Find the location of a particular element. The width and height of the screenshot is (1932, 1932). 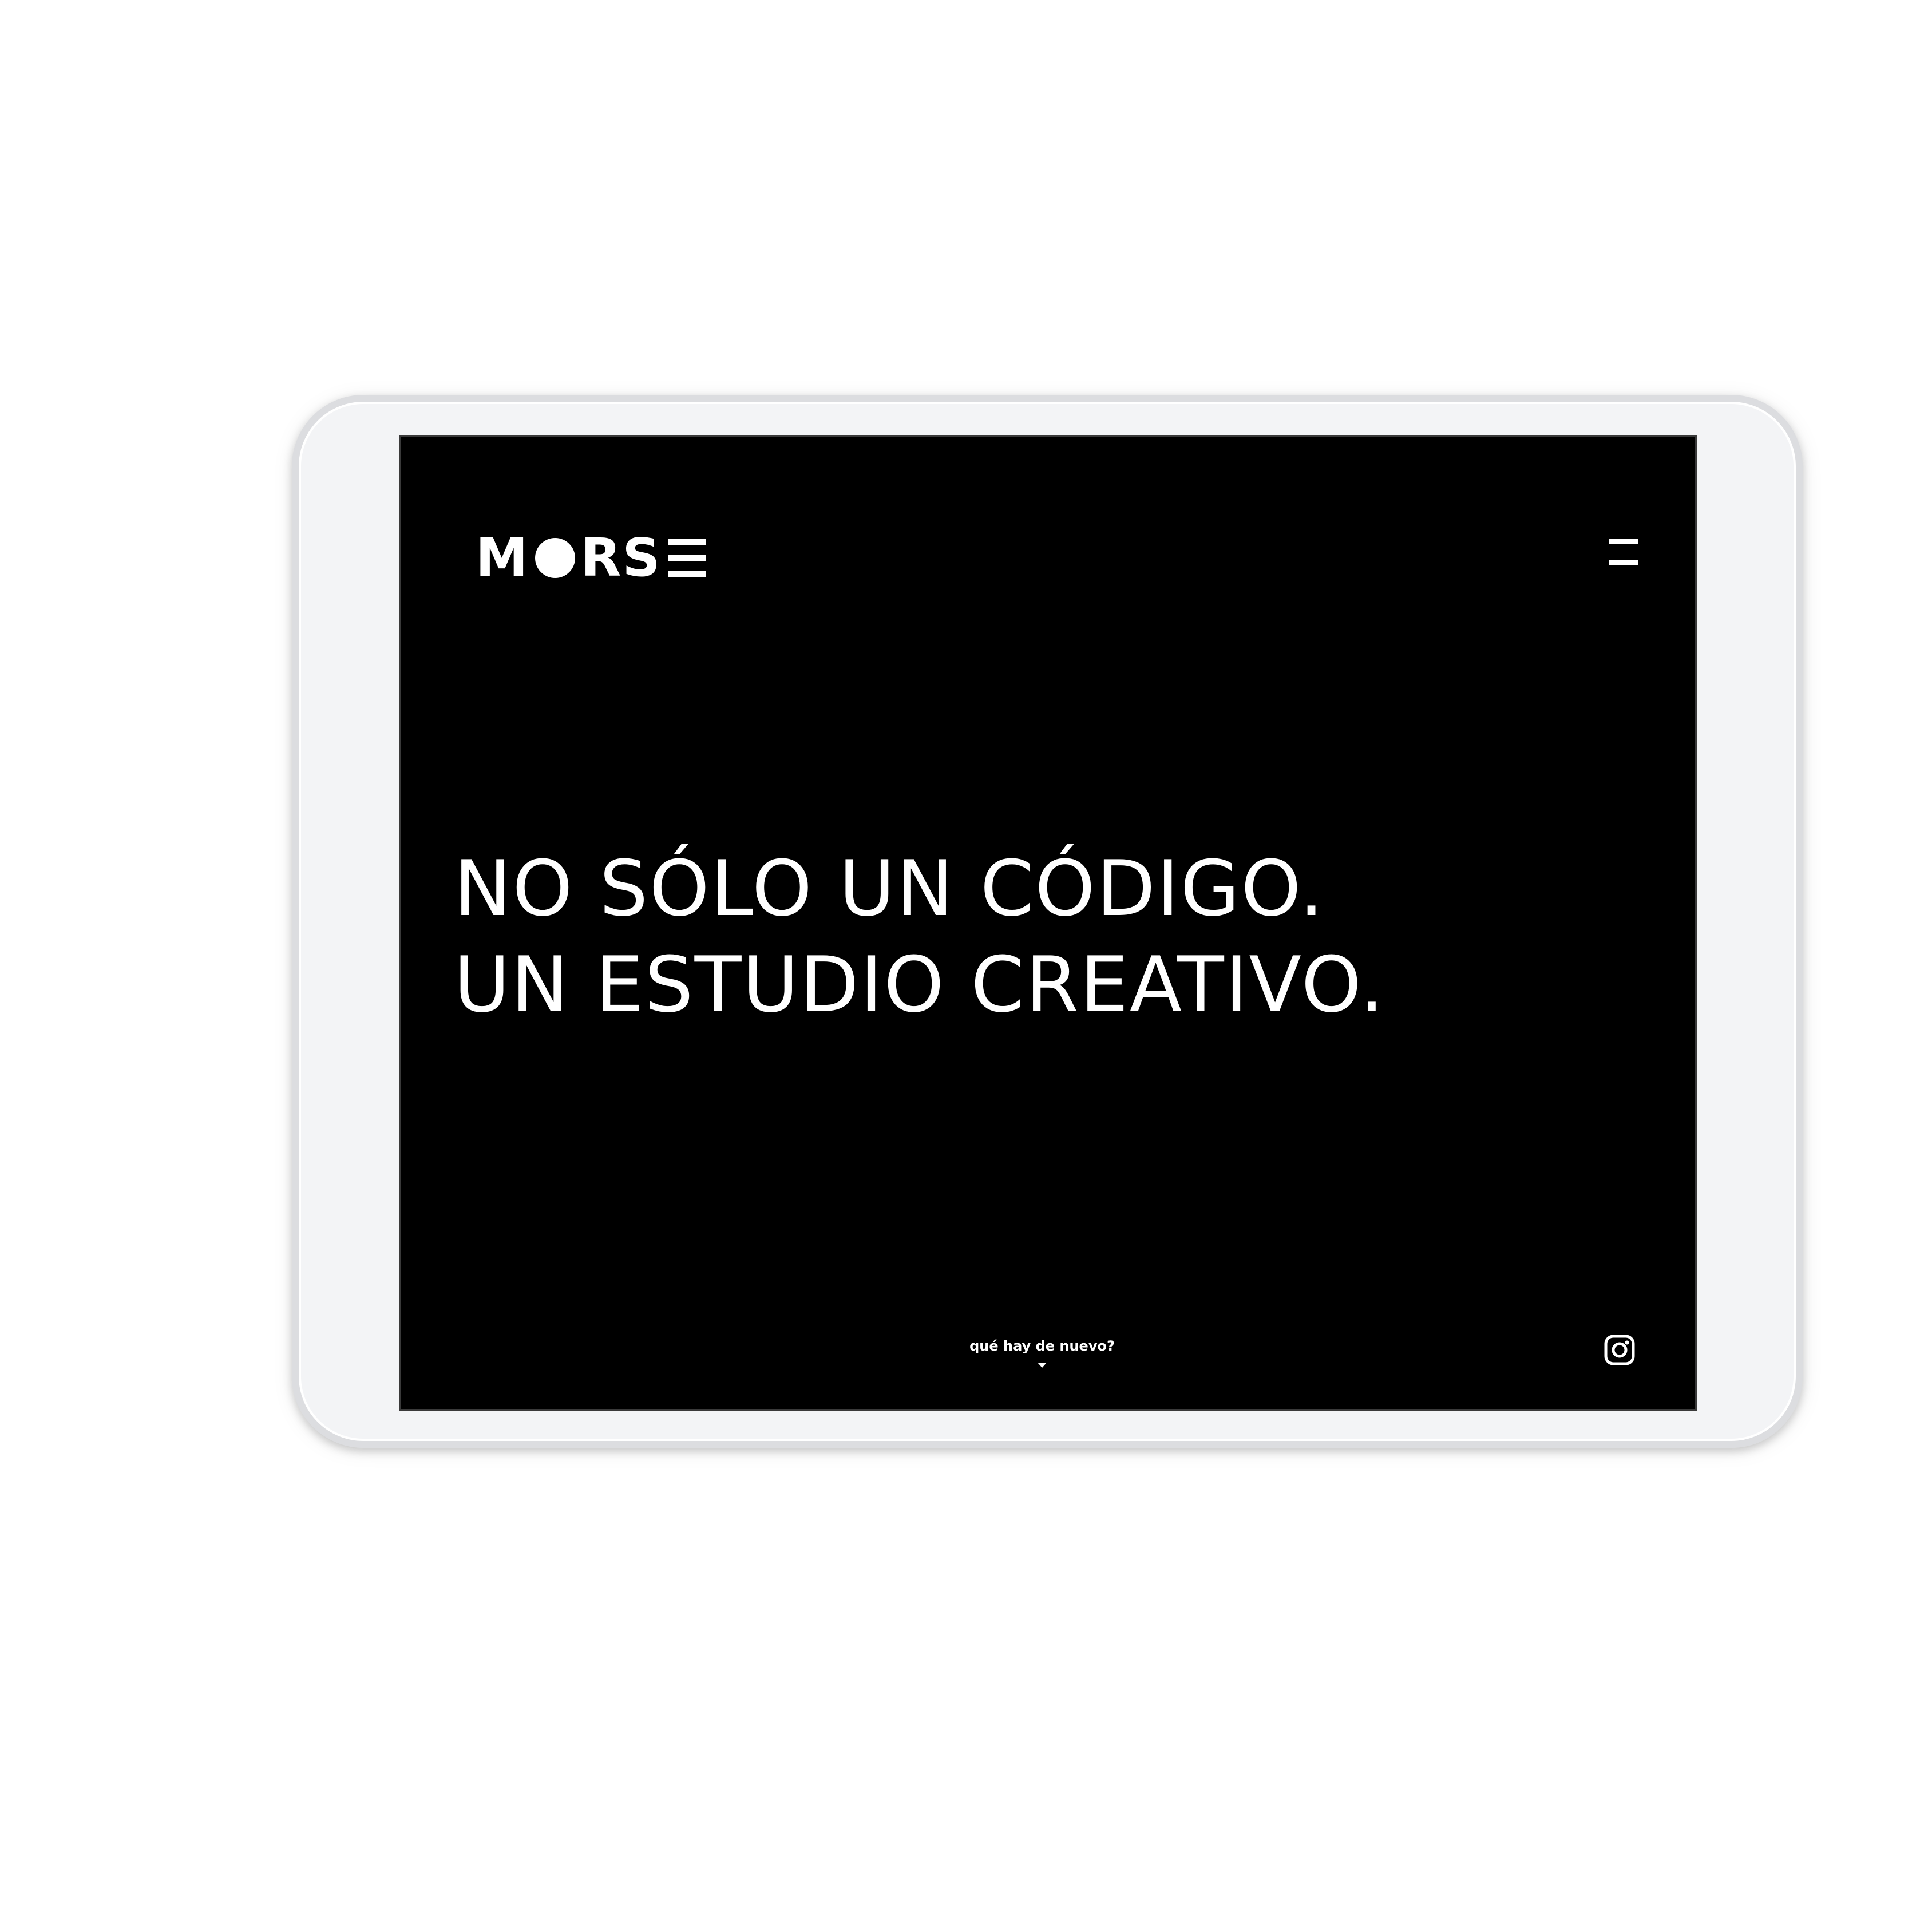

instagram-icon is located at coordinates (1620, 1350).